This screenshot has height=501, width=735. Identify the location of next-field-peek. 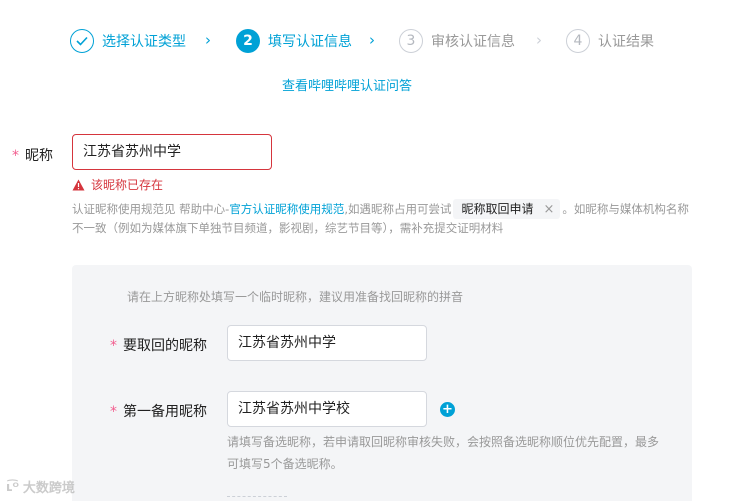
(257, 496).